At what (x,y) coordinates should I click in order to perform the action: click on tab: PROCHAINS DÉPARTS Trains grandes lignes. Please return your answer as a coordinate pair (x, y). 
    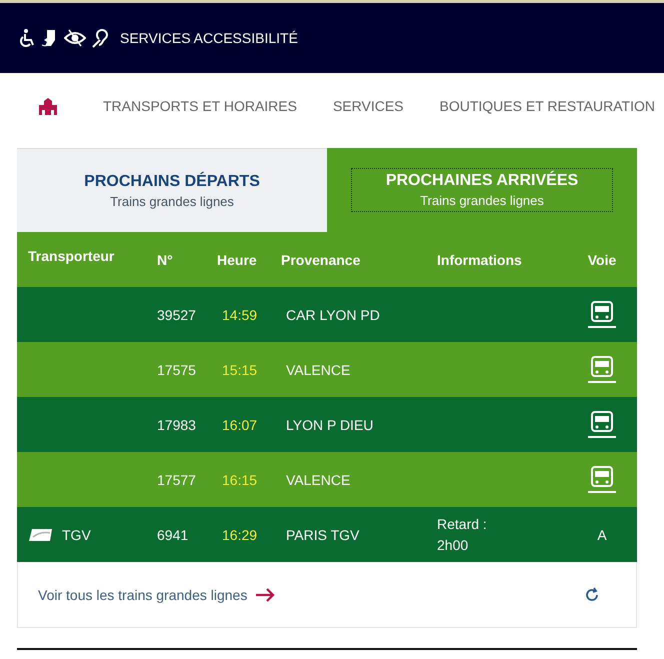
    Looking at the image, I should click on (172, 190).